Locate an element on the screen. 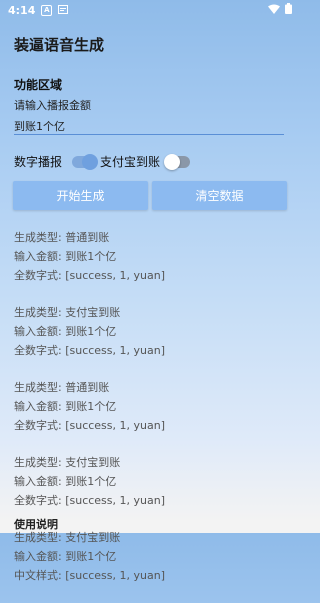 This screenshot has width=320, height=603. input-underline is located at coordinates (149, 134).